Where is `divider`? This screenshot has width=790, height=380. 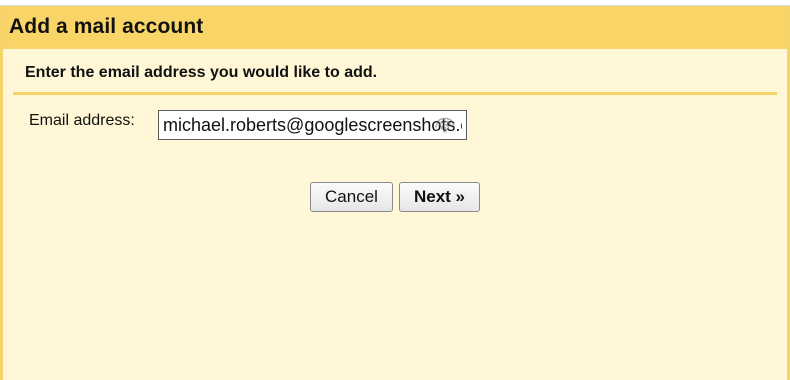
divider is located at coordinates (395, 93).